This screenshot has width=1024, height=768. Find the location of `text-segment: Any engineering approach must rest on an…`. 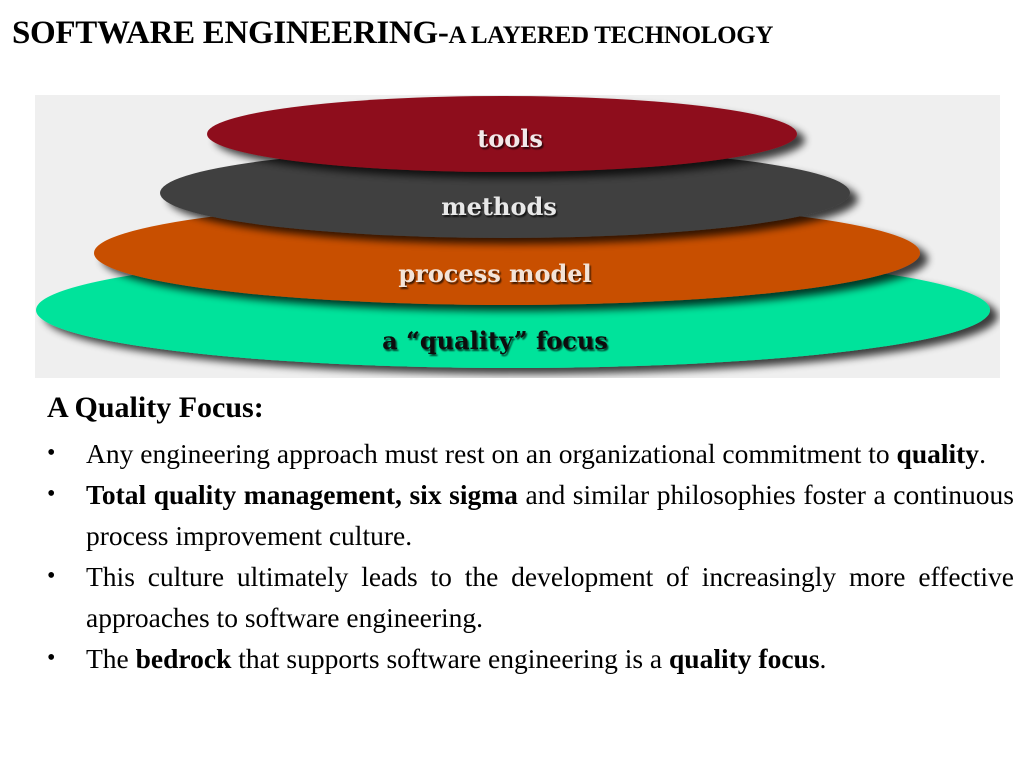

text-segment: Any engineering approach must rest on an… is located at coordinates (491, 453).